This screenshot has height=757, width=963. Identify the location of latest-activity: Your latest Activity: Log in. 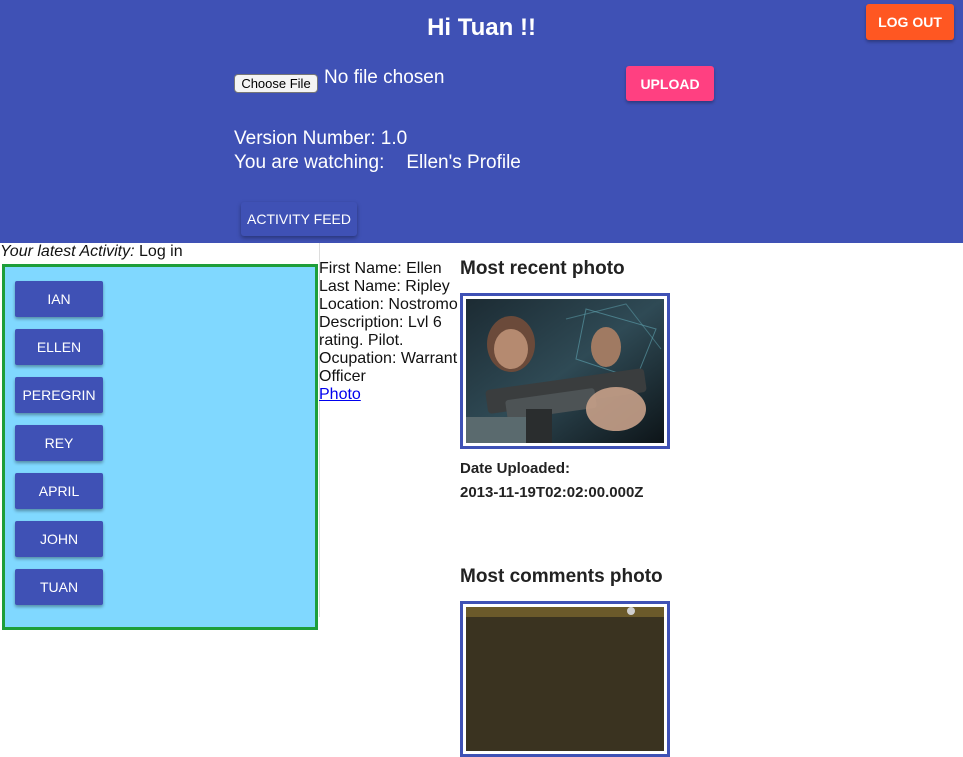
(91, 252).